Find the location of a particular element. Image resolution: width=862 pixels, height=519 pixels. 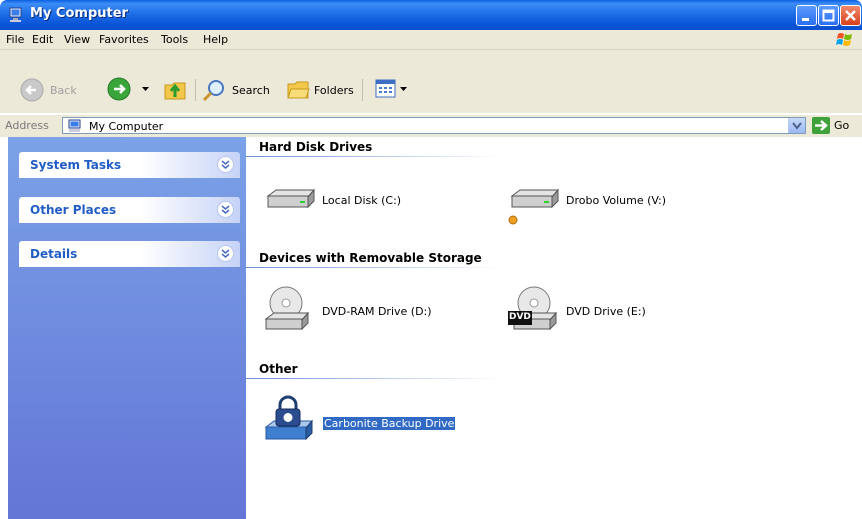

search-icon is located at coordinates (213, 91).